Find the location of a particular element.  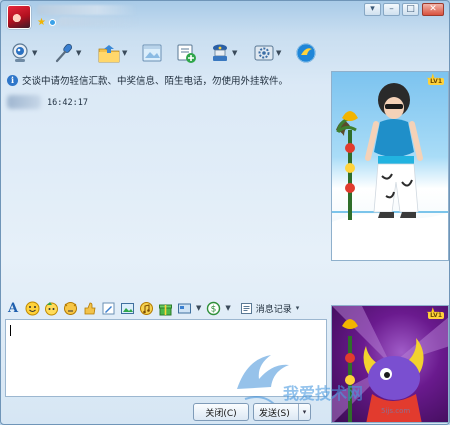

picture-icon is located at coordinates (127, 308).